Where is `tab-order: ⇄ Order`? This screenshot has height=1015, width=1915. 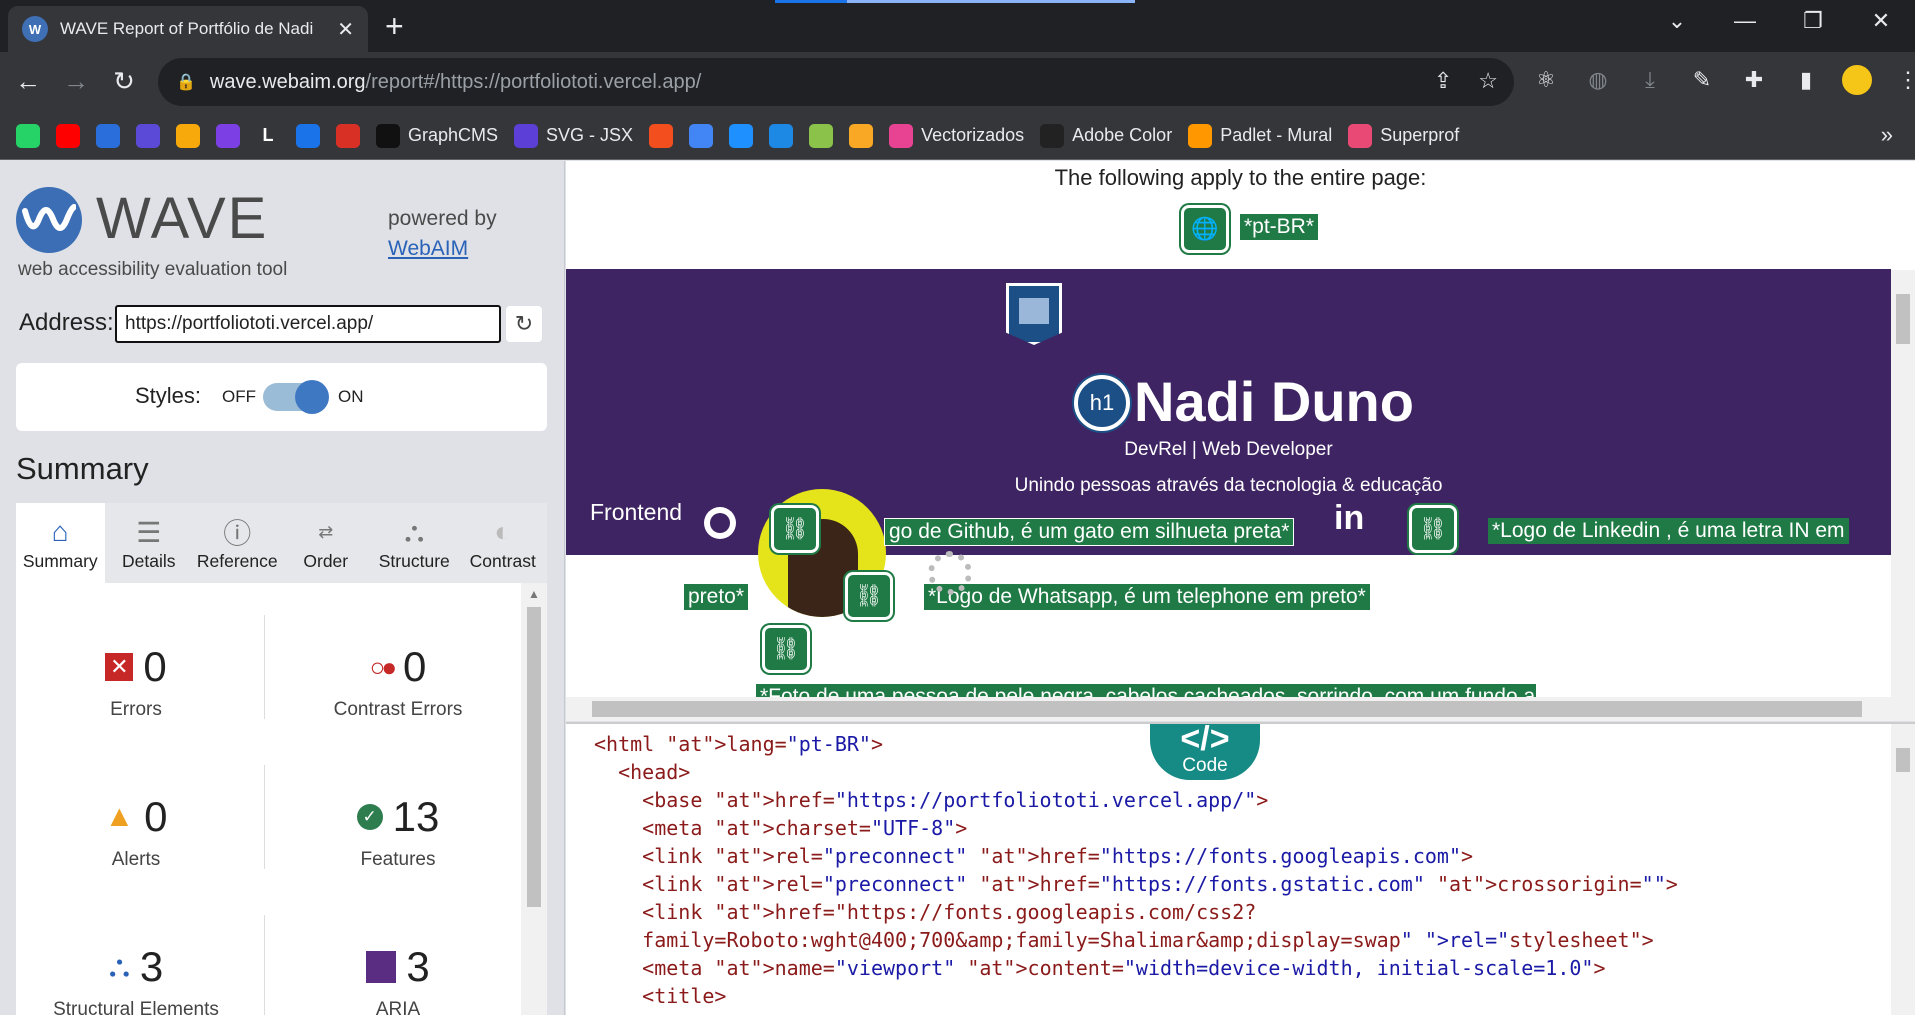 tab-order: ⇄ Order is located at coordinates (326, 543).